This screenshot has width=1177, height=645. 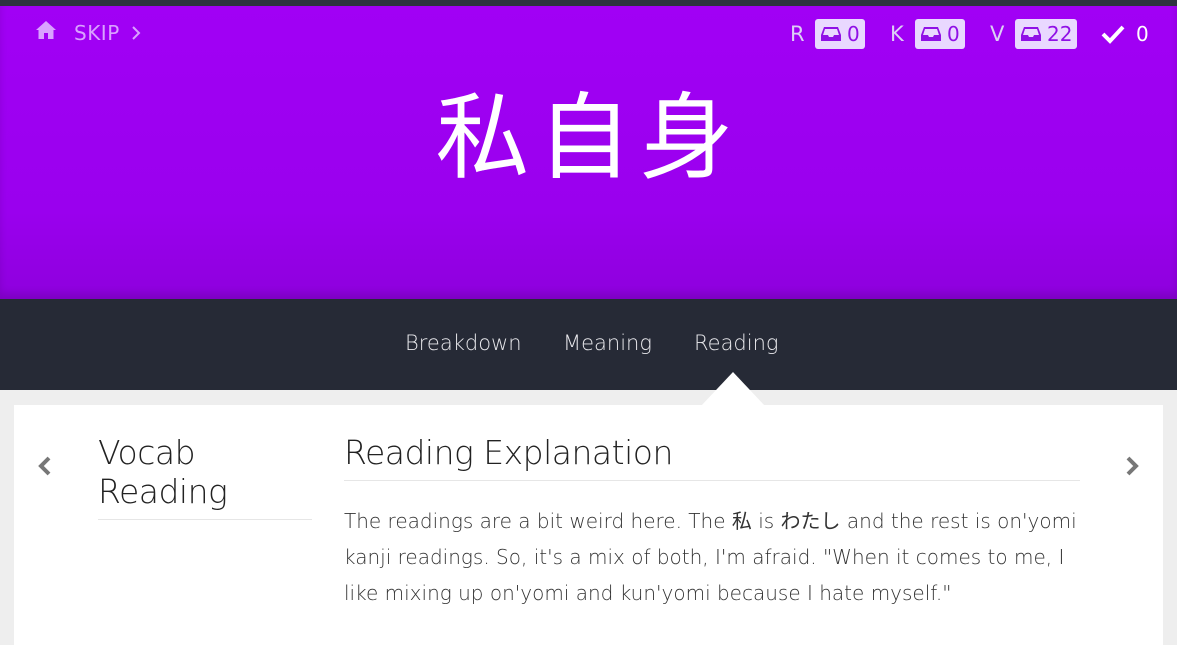 I want to click on completed-count: 0, so click(x=1142, y=34).